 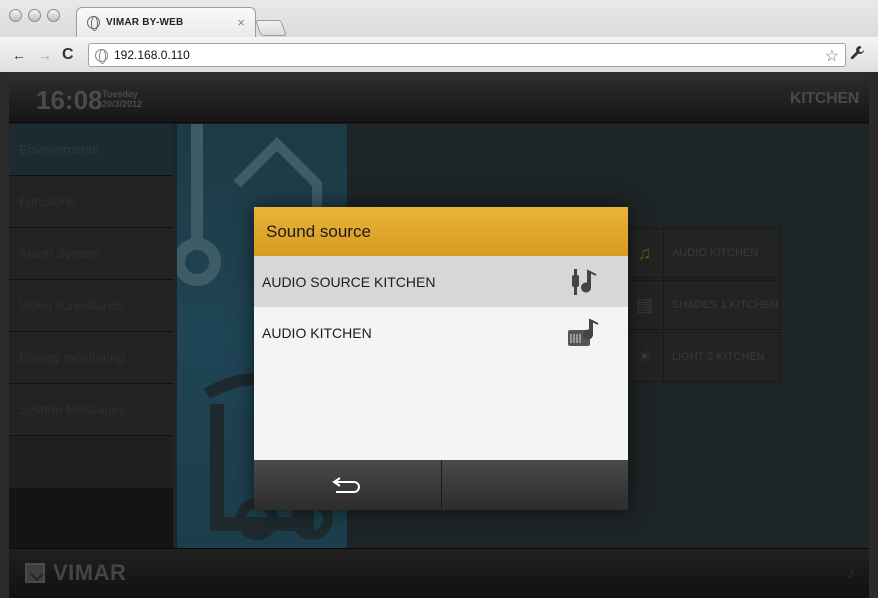 I want to click on window-controls, so click(x=34, y=15).